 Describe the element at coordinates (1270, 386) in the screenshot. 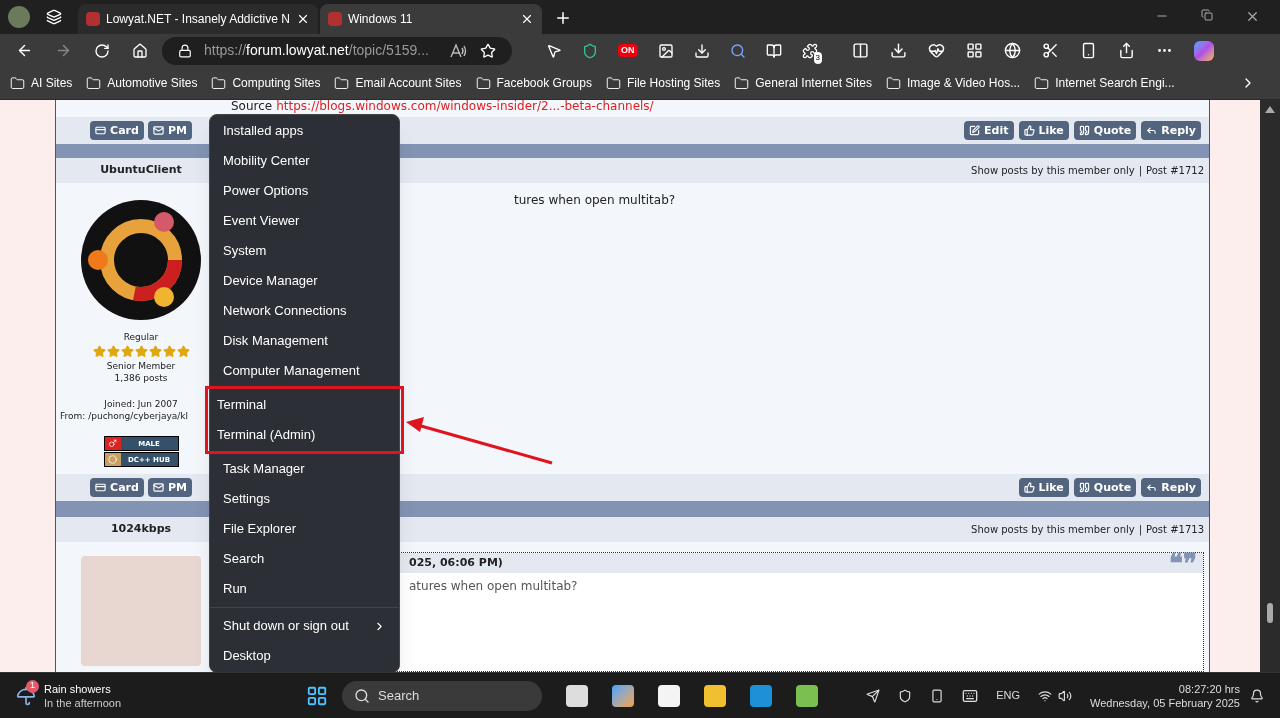

I see `scrollbar` at that location.